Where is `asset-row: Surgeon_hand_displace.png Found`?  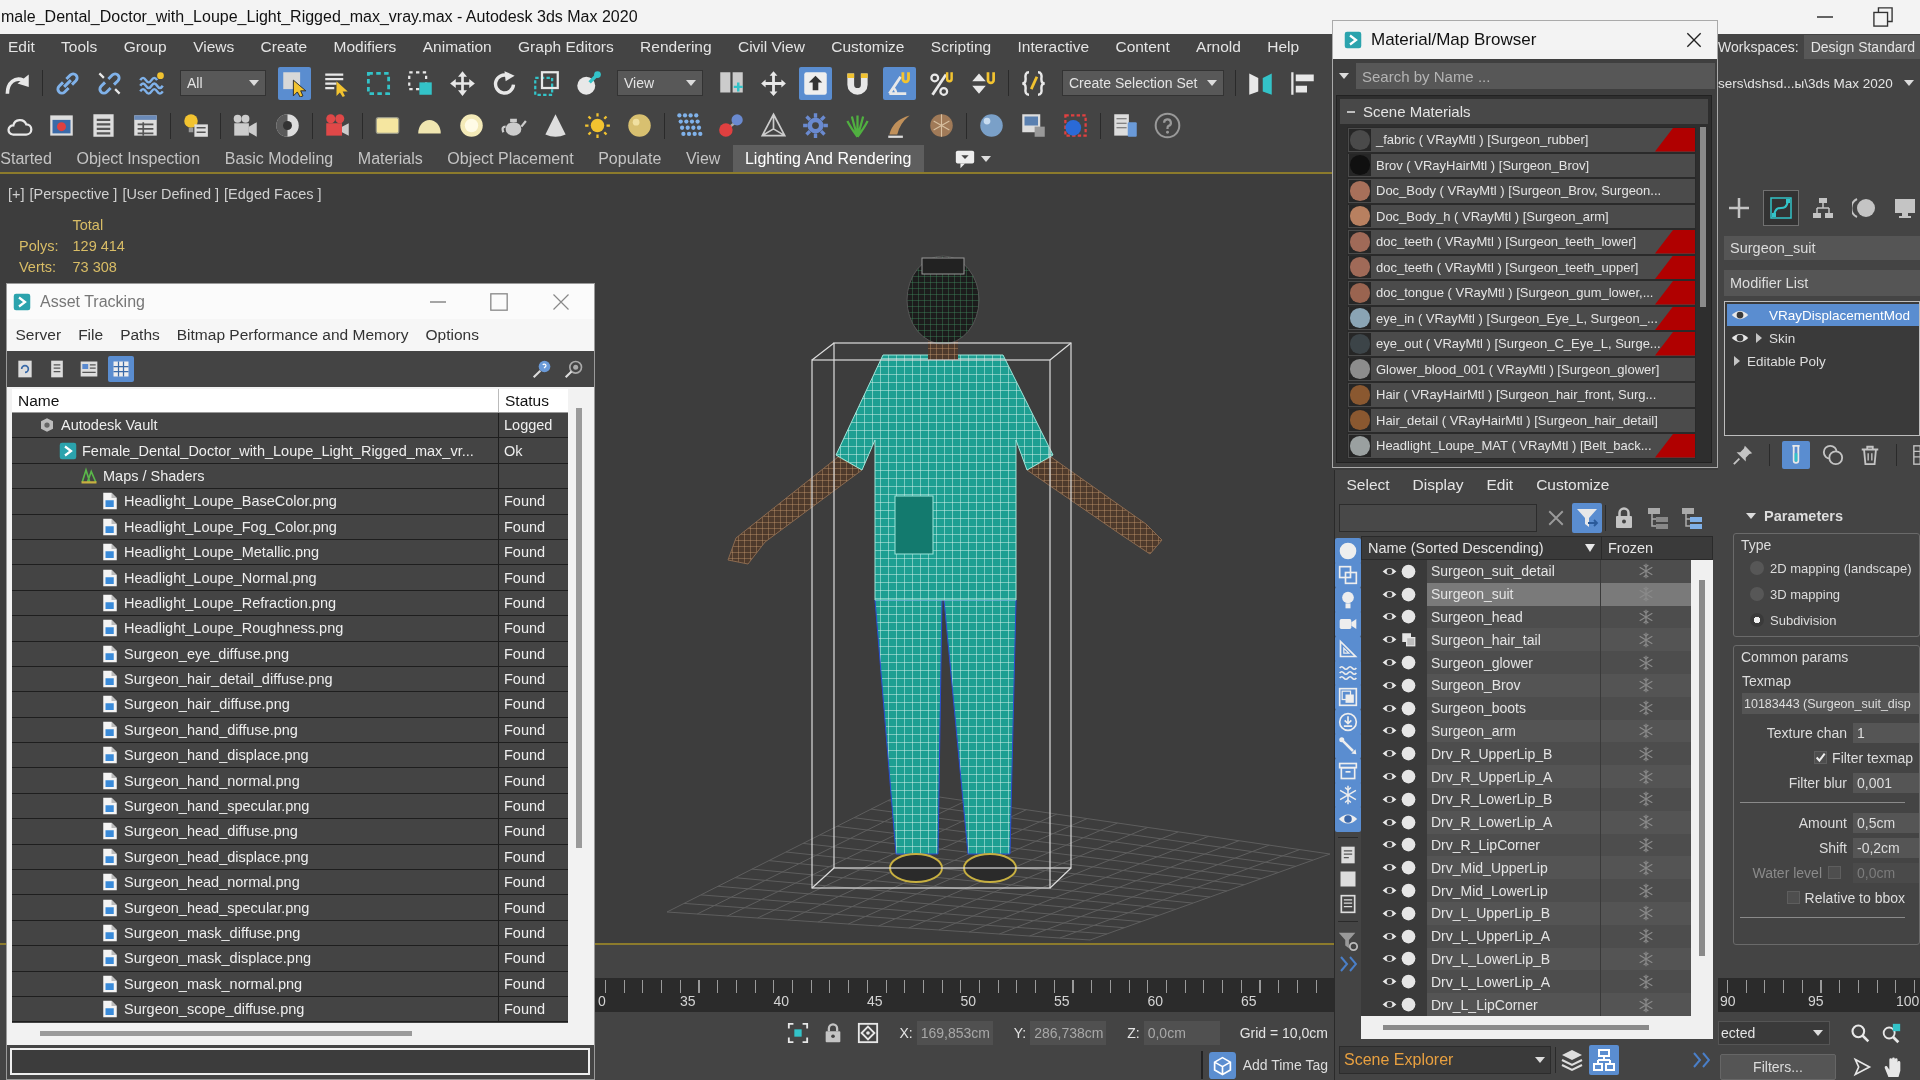 asset-row: Surgeon_hand_displace.png Found is located at coordinates (290, 756).